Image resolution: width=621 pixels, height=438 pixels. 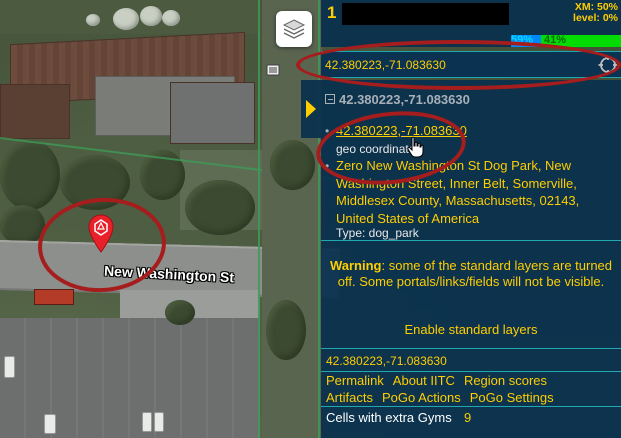 What do you see at coordinates (259, 219) in the screenshot?
I see `map-boundary-line` at bounding box center [259, 219].